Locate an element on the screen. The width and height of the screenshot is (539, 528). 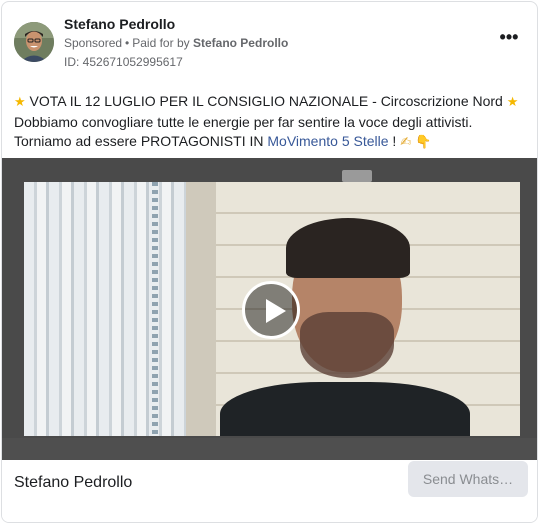
paid-for-name: Stefano Pedrollo is located at coordinates (240, 43).